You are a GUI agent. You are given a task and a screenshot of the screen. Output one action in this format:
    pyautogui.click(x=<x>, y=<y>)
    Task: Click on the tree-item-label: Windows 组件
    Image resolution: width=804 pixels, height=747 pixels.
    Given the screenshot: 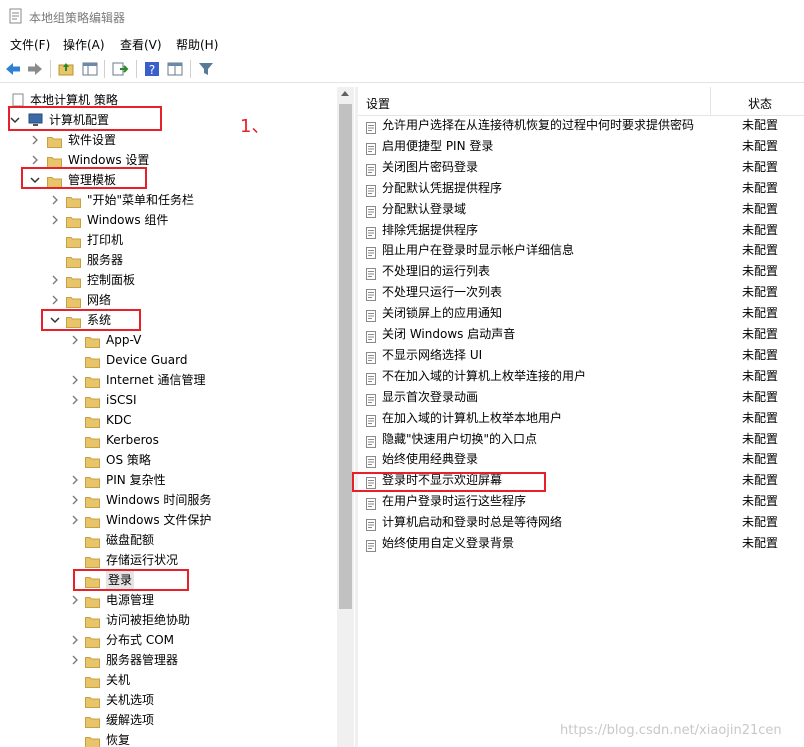 What is the action you would take?
    pyautogui.click(x=128, y=220)
    